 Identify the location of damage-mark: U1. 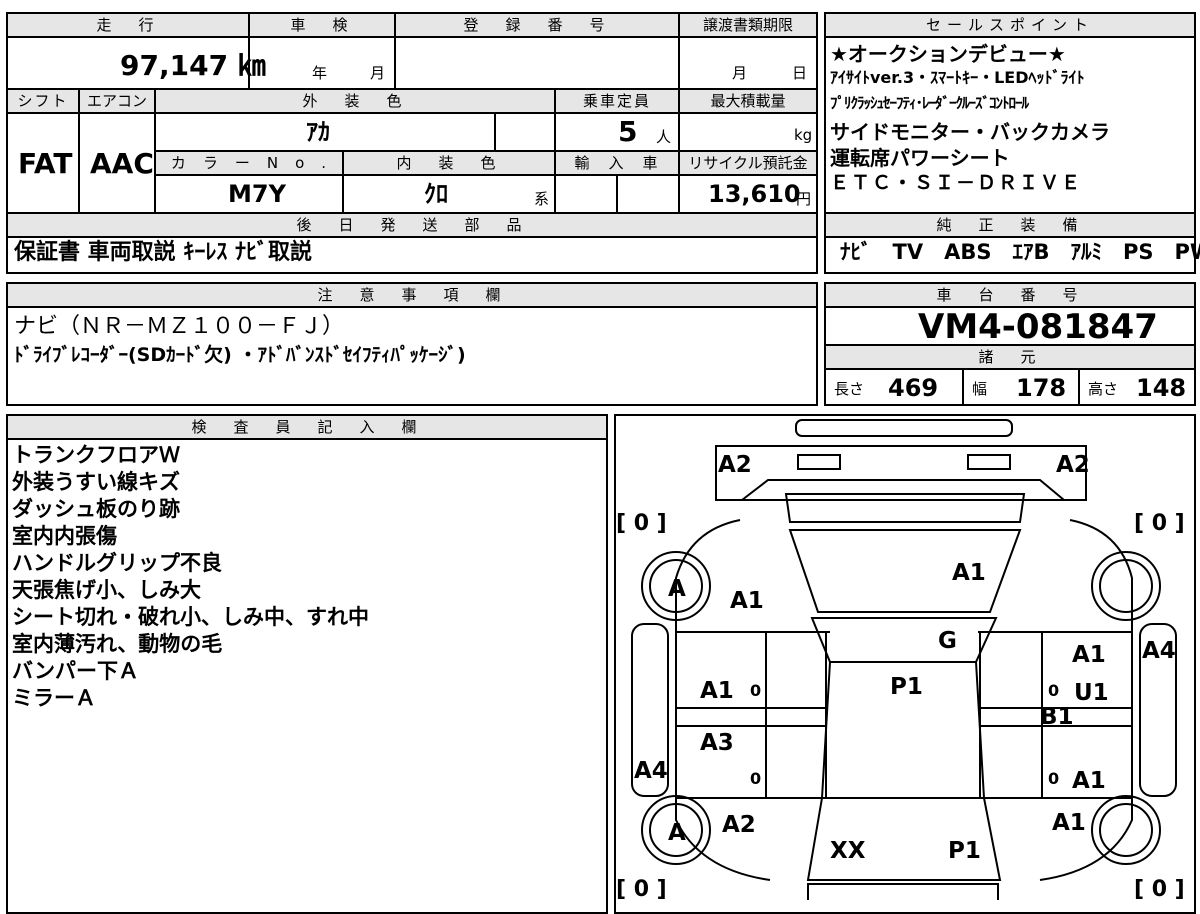
(1091, 693).